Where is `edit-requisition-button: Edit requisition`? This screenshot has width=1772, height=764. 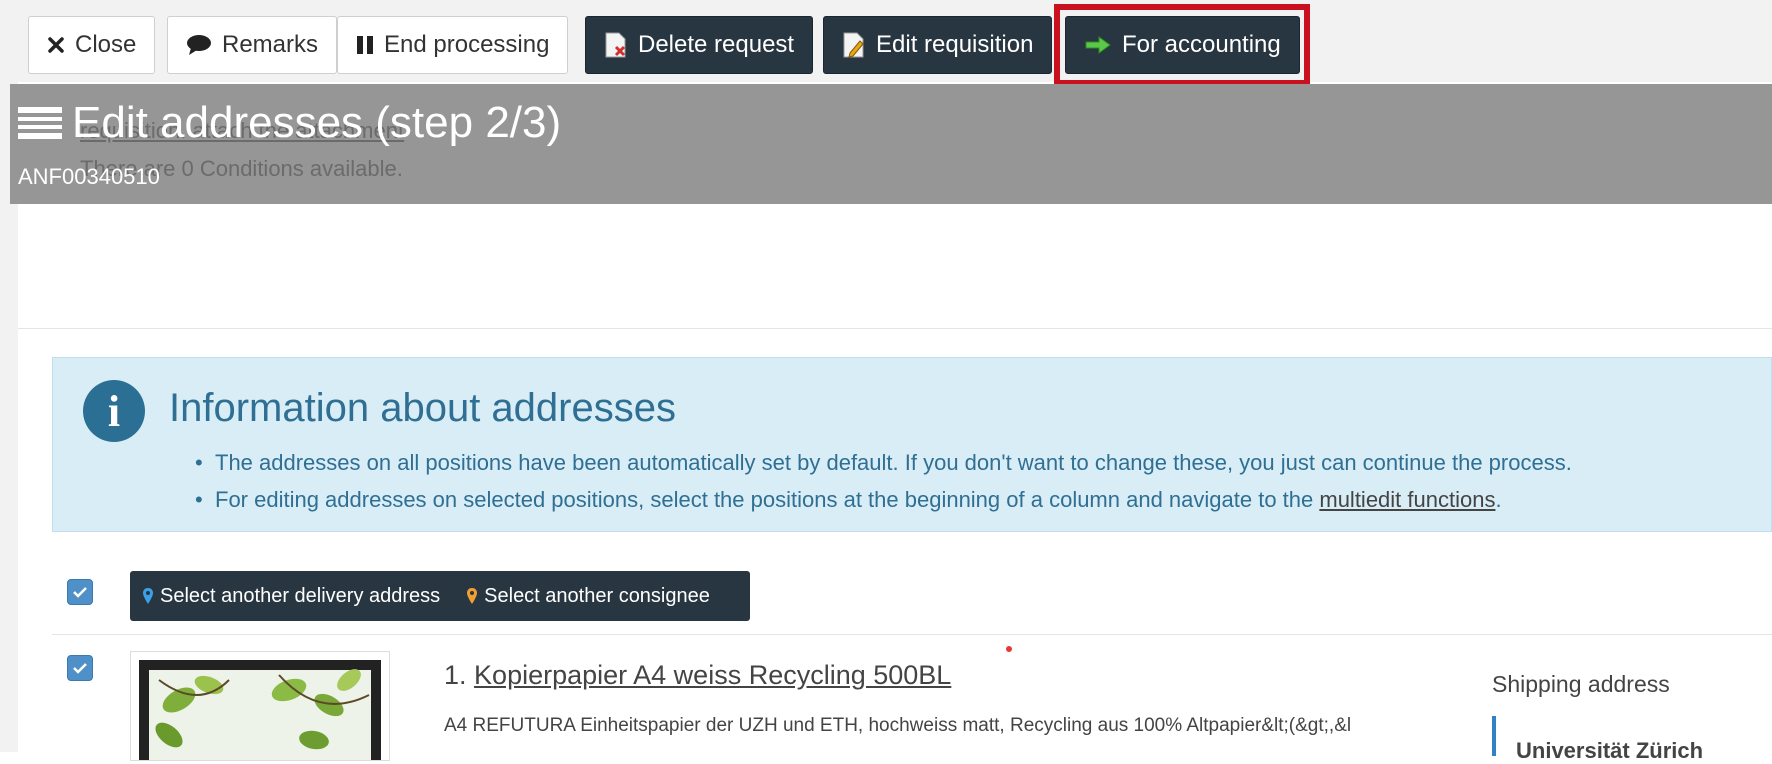
edit-requisition-button: Edit requisition is located at coordinates (938, 45).